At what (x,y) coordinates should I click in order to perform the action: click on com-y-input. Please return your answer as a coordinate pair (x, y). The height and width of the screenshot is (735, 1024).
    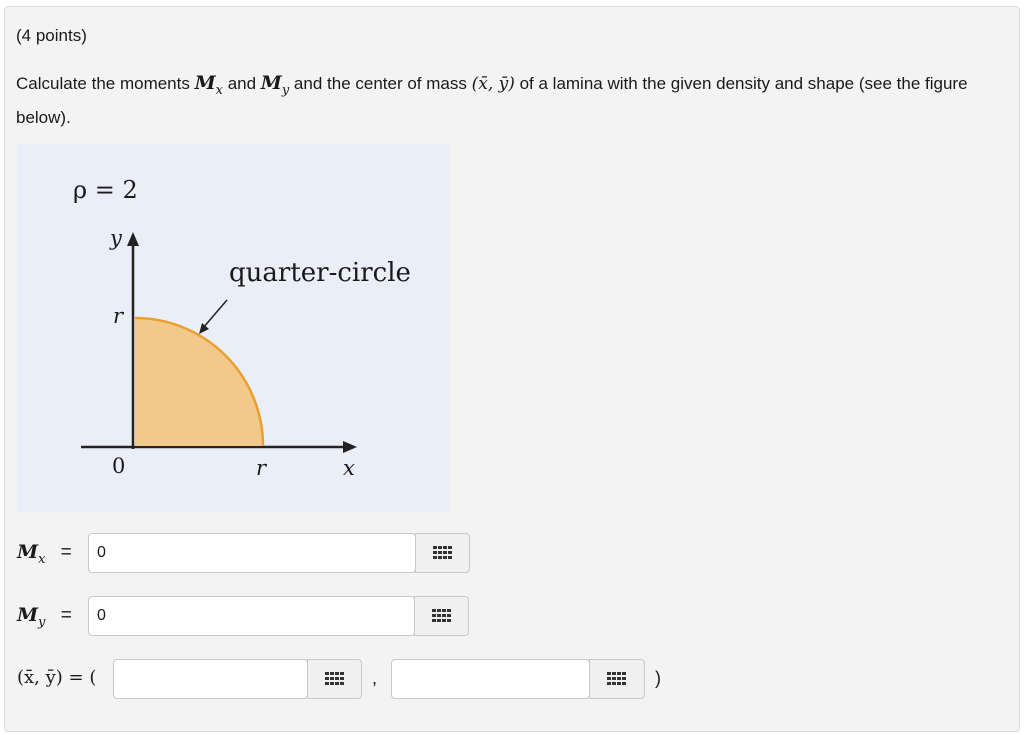
    Looking at the image, I should click on (490, 679).